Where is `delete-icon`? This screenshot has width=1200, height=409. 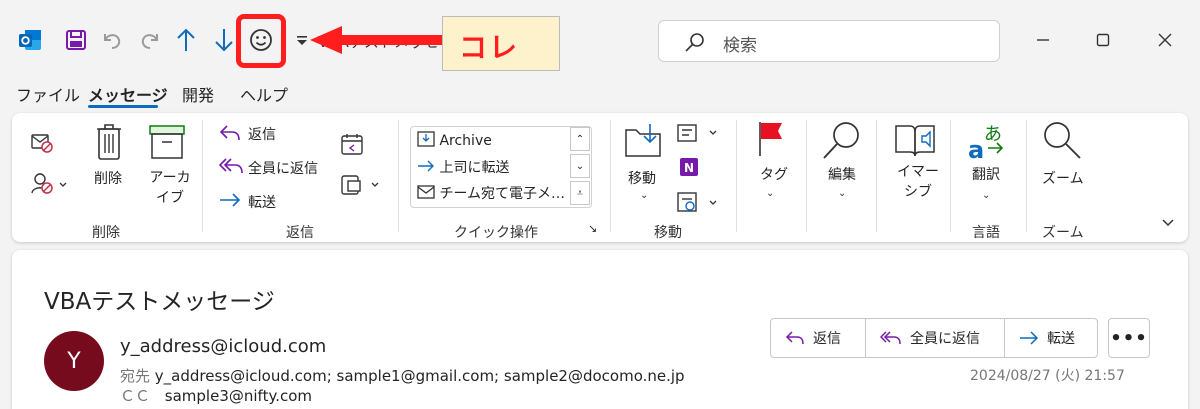
delete-icon is located at coordinates (109, 144).